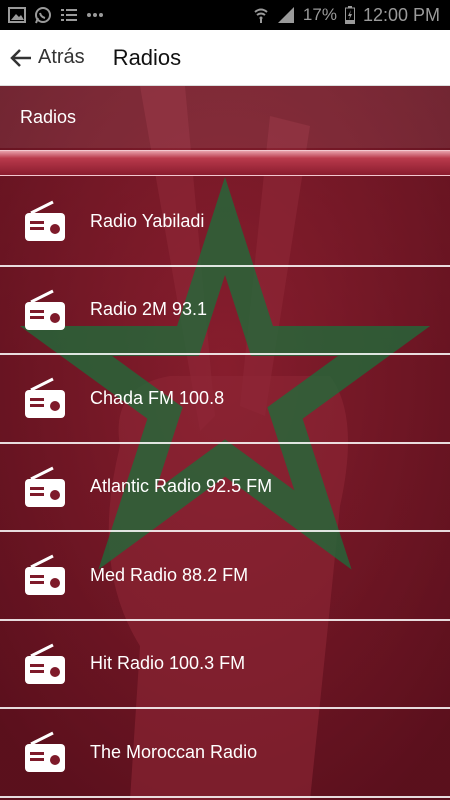  Describe the element at coordinates (349, 15) in the screenshot. I see `battery-icon` at that location.